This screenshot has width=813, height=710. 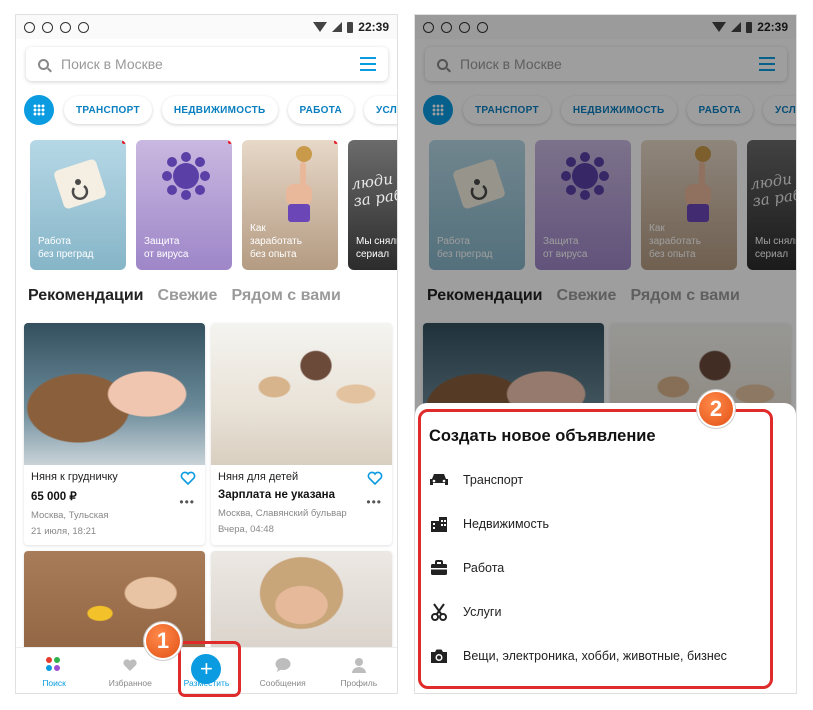 I want to click on nav-messages: Сообщения, so click(x=283, y=672).